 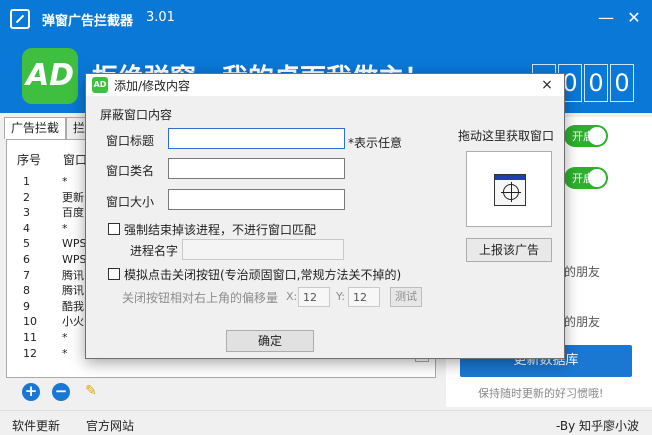 I want to click on window-picker-target, so click(x=509, y=189).